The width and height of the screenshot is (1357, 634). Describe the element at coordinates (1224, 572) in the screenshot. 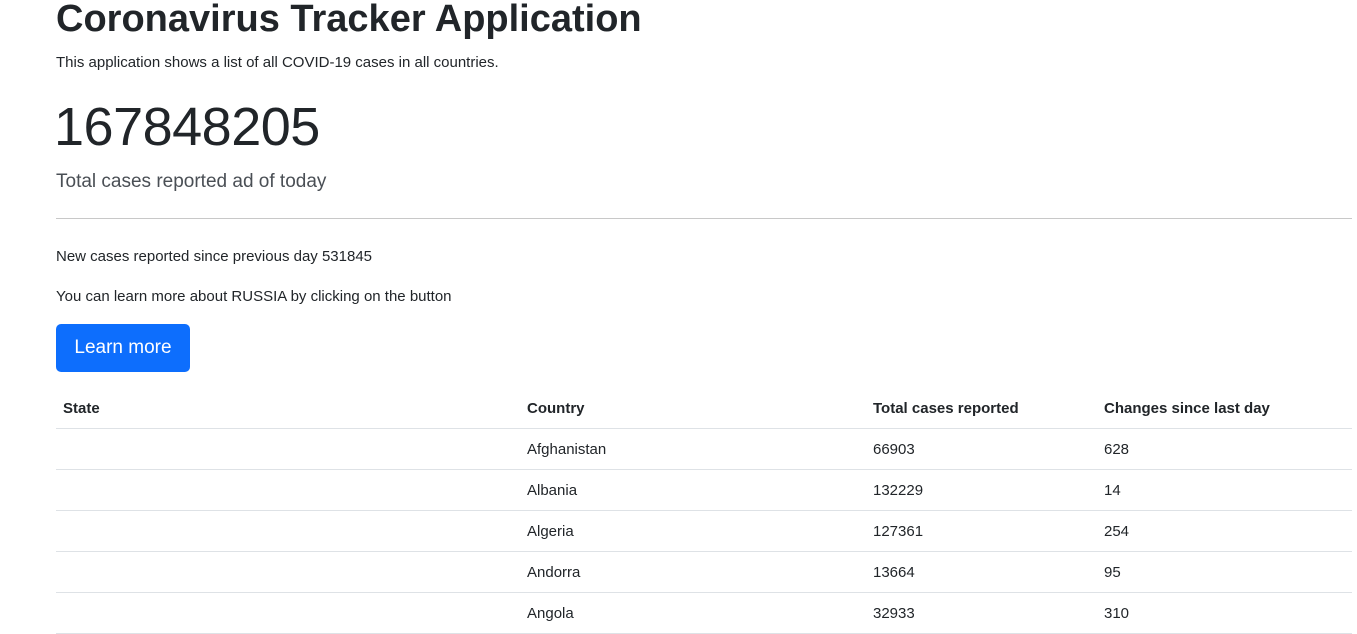

I see `cell-changes: 95` at that location.